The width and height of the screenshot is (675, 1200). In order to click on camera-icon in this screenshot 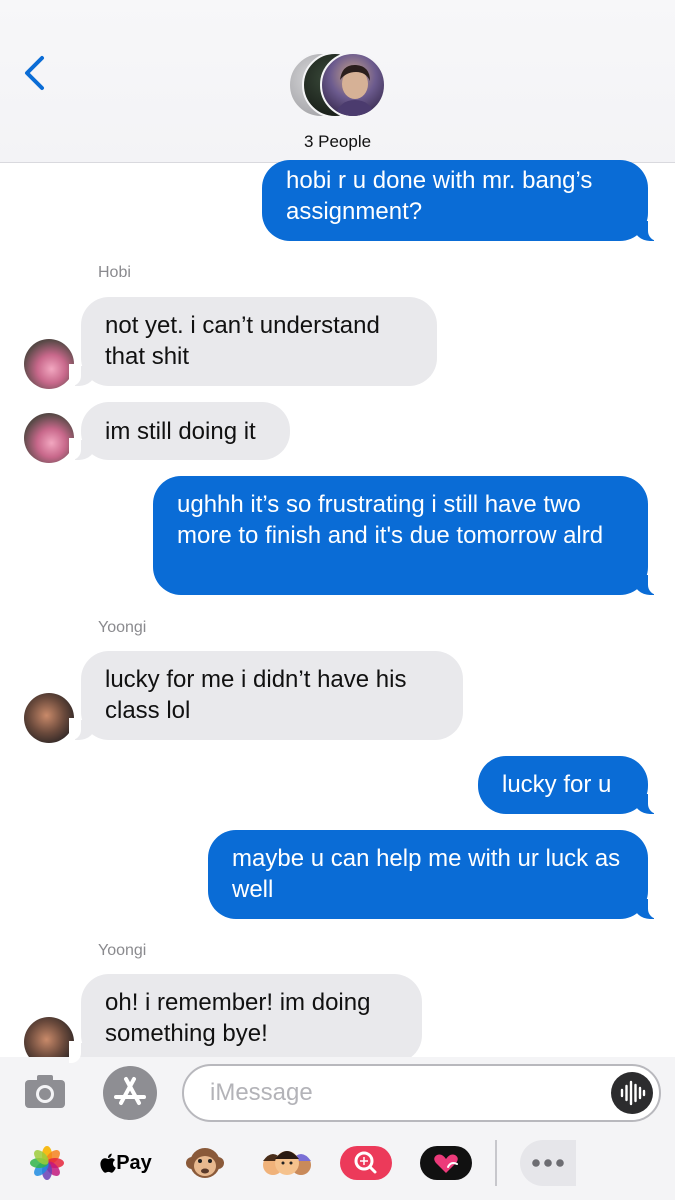, I will do `click(45, 1091)`.